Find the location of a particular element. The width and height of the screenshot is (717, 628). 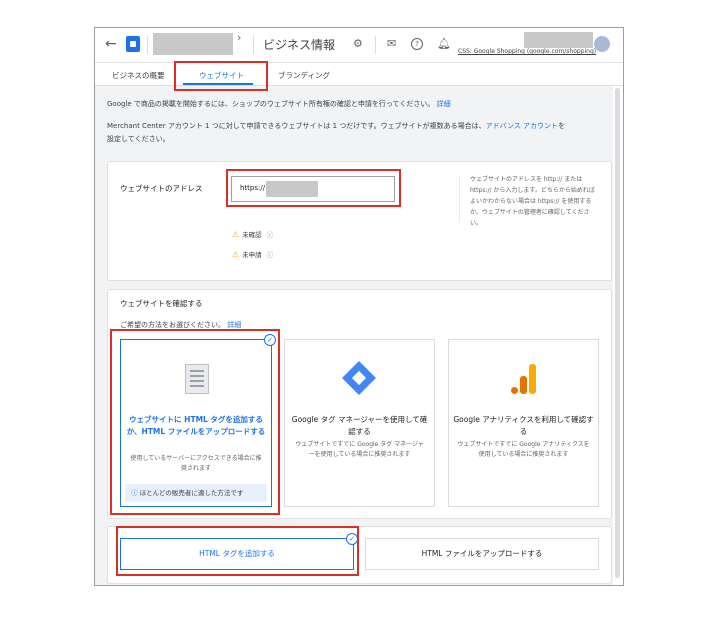

advanced-account-link: アドバンス アカウント is located at coordinates (522, 126).